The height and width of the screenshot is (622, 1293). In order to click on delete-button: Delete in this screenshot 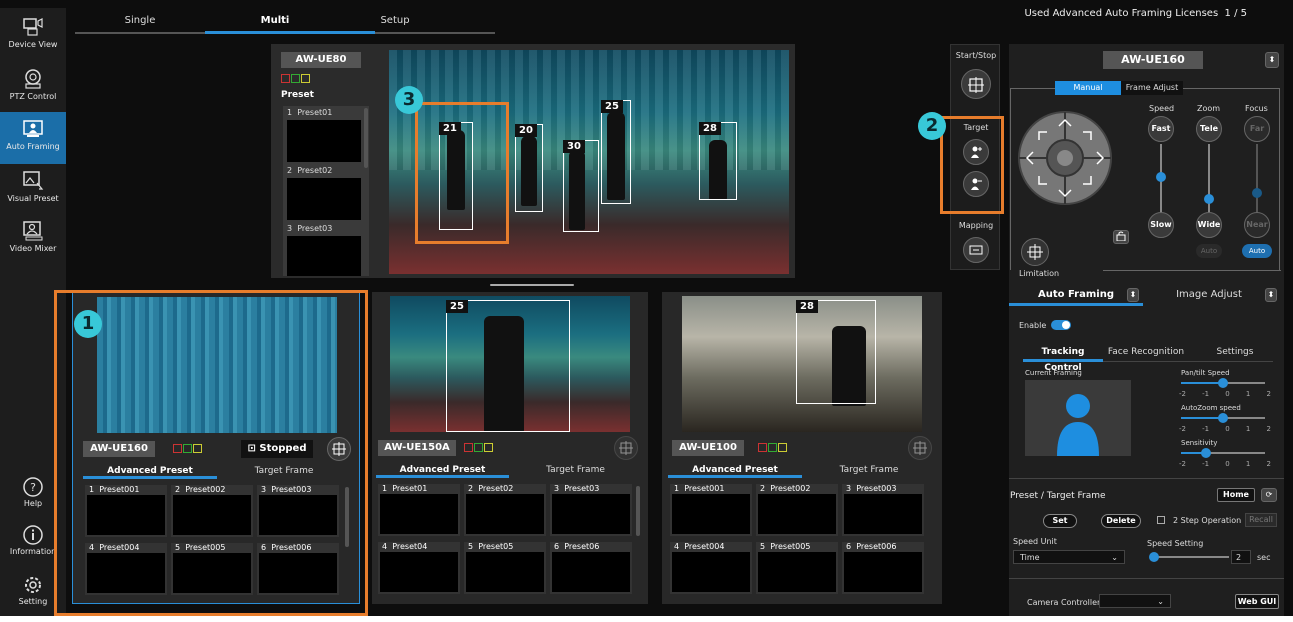, I will do `click(1121, 521)`.